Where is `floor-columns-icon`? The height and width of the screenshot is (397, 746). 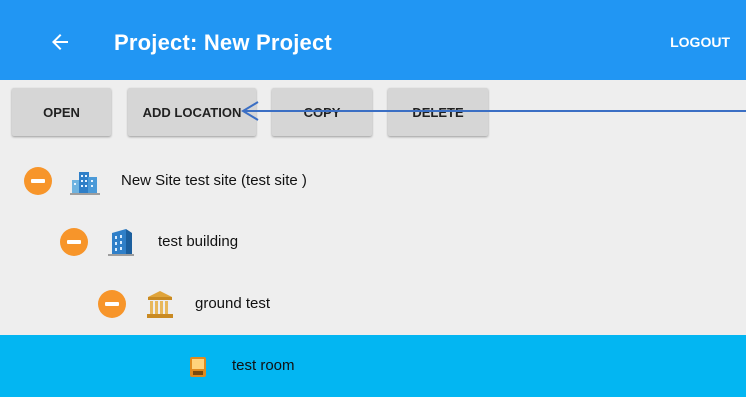
floor-columns-icon is located at coordinates (160, 304).